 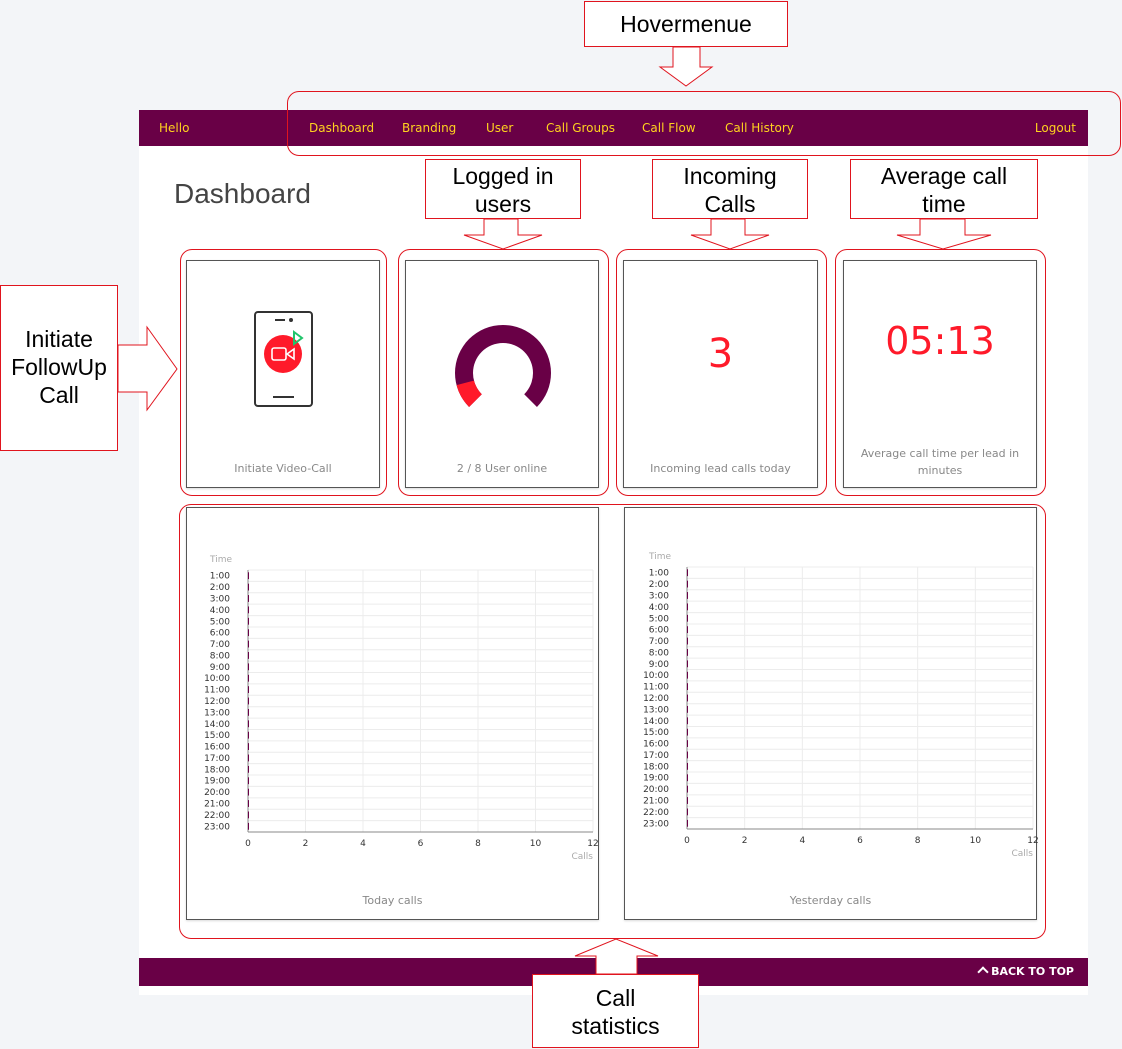 What do you see at coordinates (704, 123) in the screenshot?
I see `hovermenu-highlight-frame` at bounding box center [704, 123].